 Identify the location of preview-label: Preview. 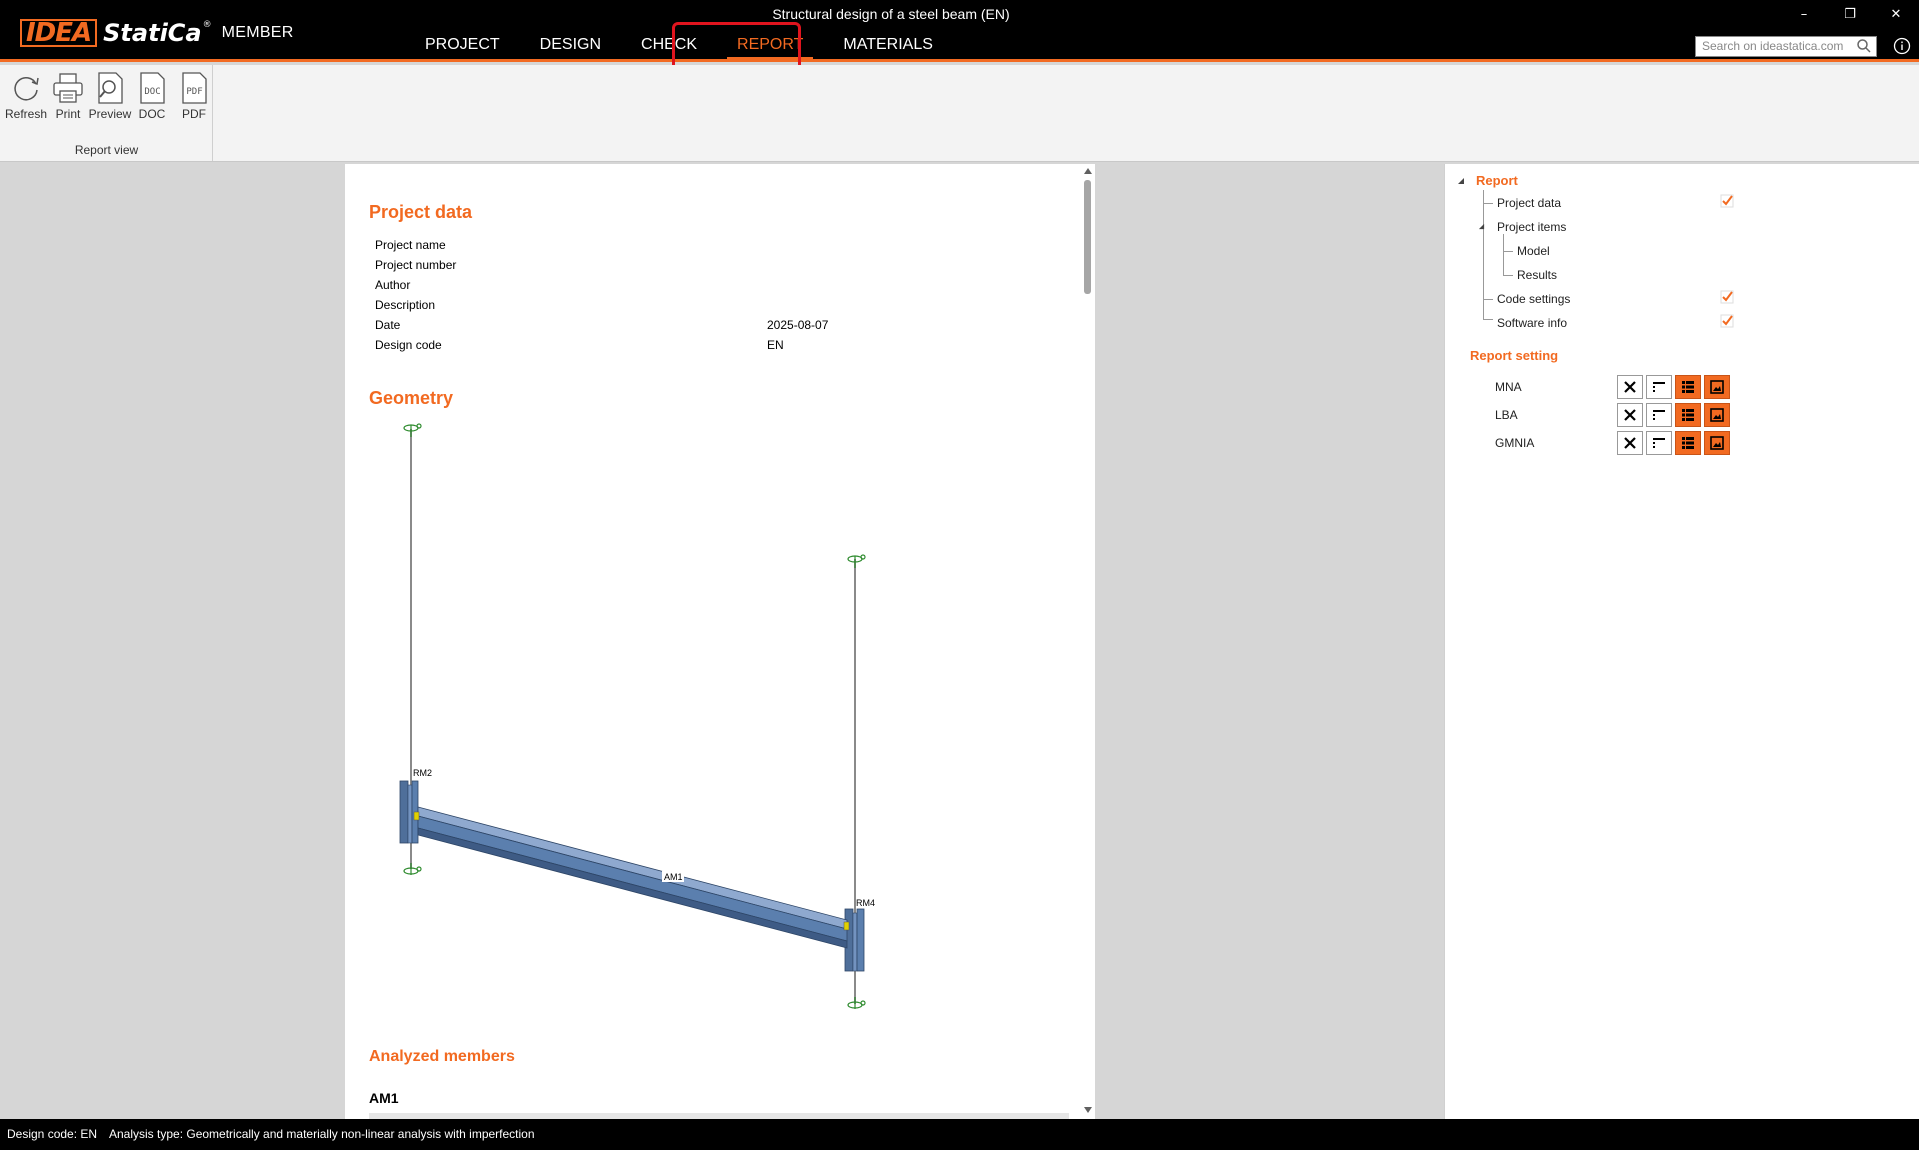
(110, 114).